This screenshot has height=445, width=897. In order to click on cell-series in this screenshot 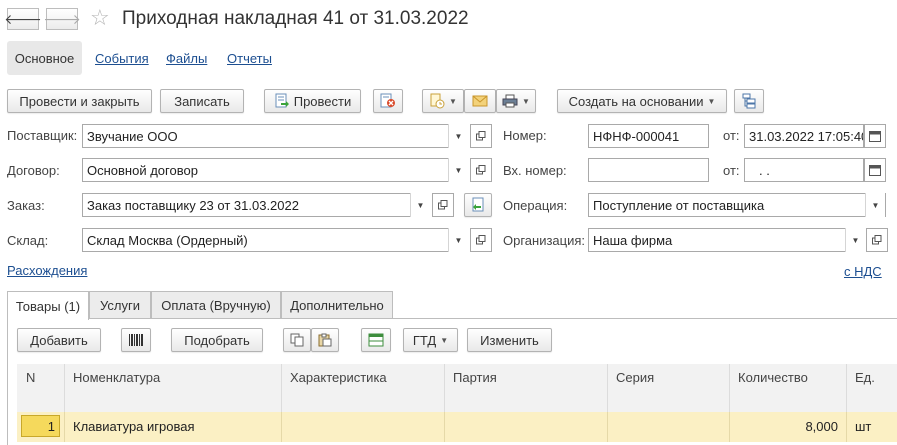, I will do `click(669, 427)`.